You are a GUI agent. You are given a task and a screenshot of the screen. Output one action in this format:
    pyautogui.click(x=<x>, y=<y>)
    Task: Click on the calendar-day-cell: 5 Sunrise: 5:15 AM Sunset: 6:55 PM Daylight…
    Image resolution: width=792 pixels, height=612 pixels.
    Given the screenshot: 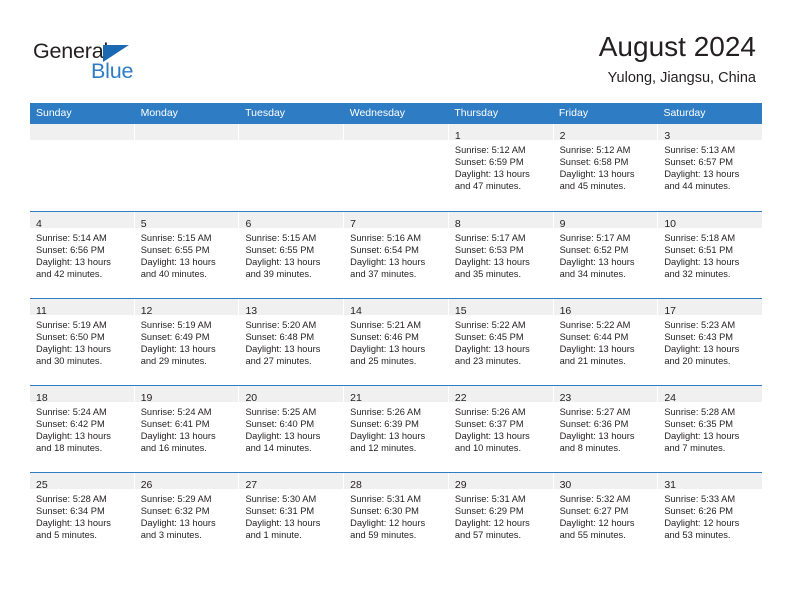 What is the action you would take?
    pyautogui.click(x=187, y=255)
    